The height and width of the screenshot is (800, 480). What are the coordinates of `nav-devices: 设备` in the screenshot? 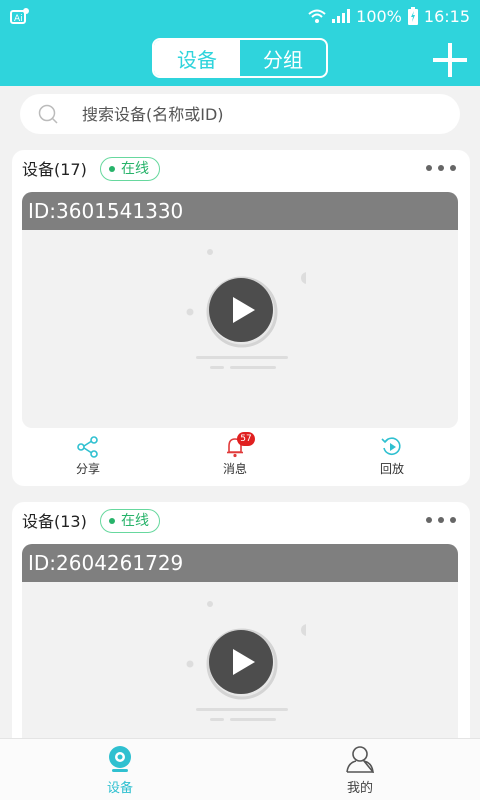 It's located at (120, 772).